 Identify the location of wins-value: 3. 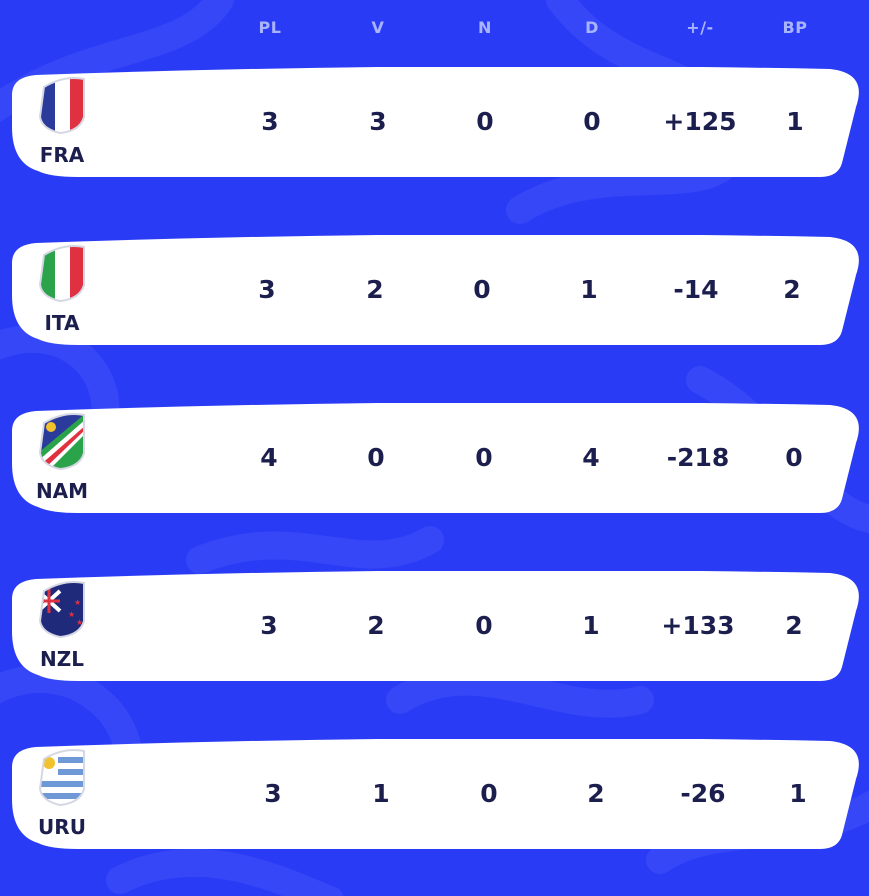
(378, 121).